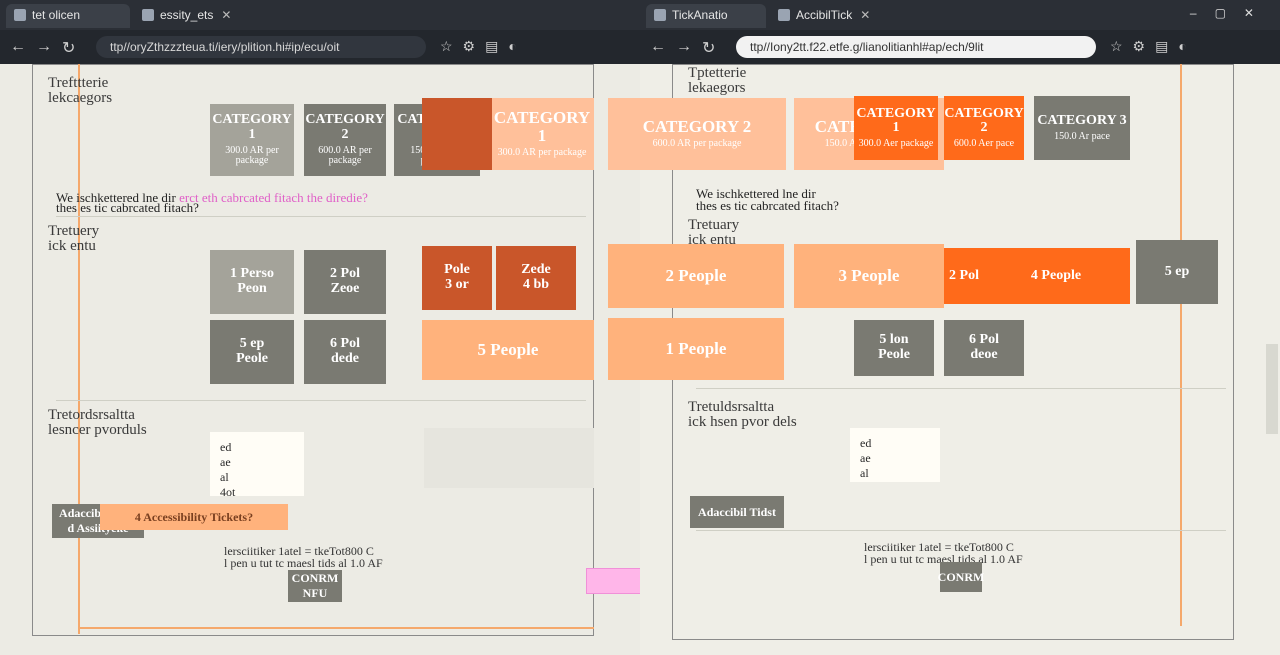 This screenshot has width=1280, height=655. What do you see at coordinates (483, 46) in the screenshot?
I see `toolbar-icons-left: ☆⚙▤◐` at bounding box center [483, 46].